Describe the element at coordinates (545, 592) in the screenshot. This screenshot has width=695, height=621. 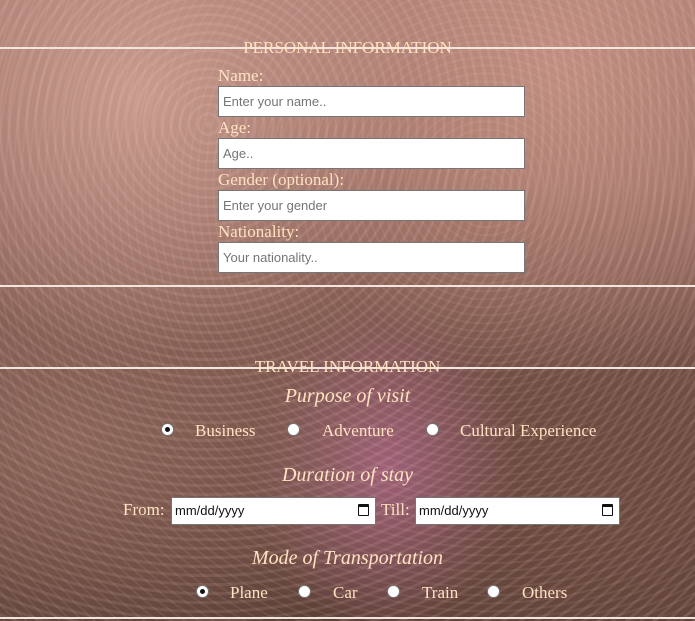
I see `transport-label-others: Others` at that location.